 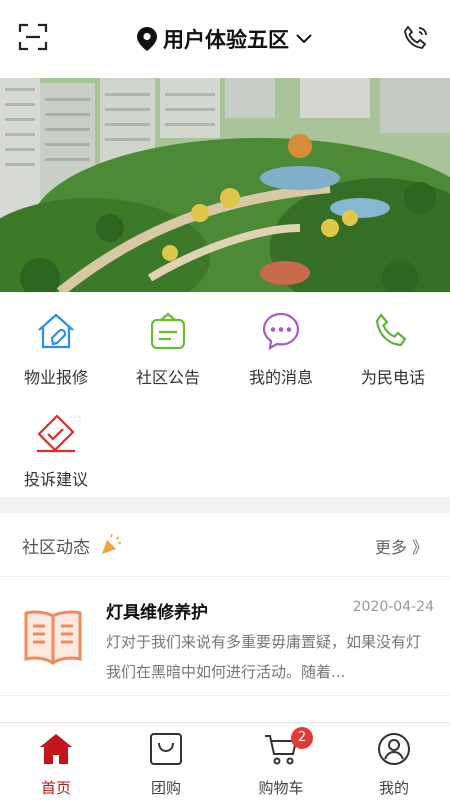 I want to click on message-bubble-icon, so click(x=281, y=331).